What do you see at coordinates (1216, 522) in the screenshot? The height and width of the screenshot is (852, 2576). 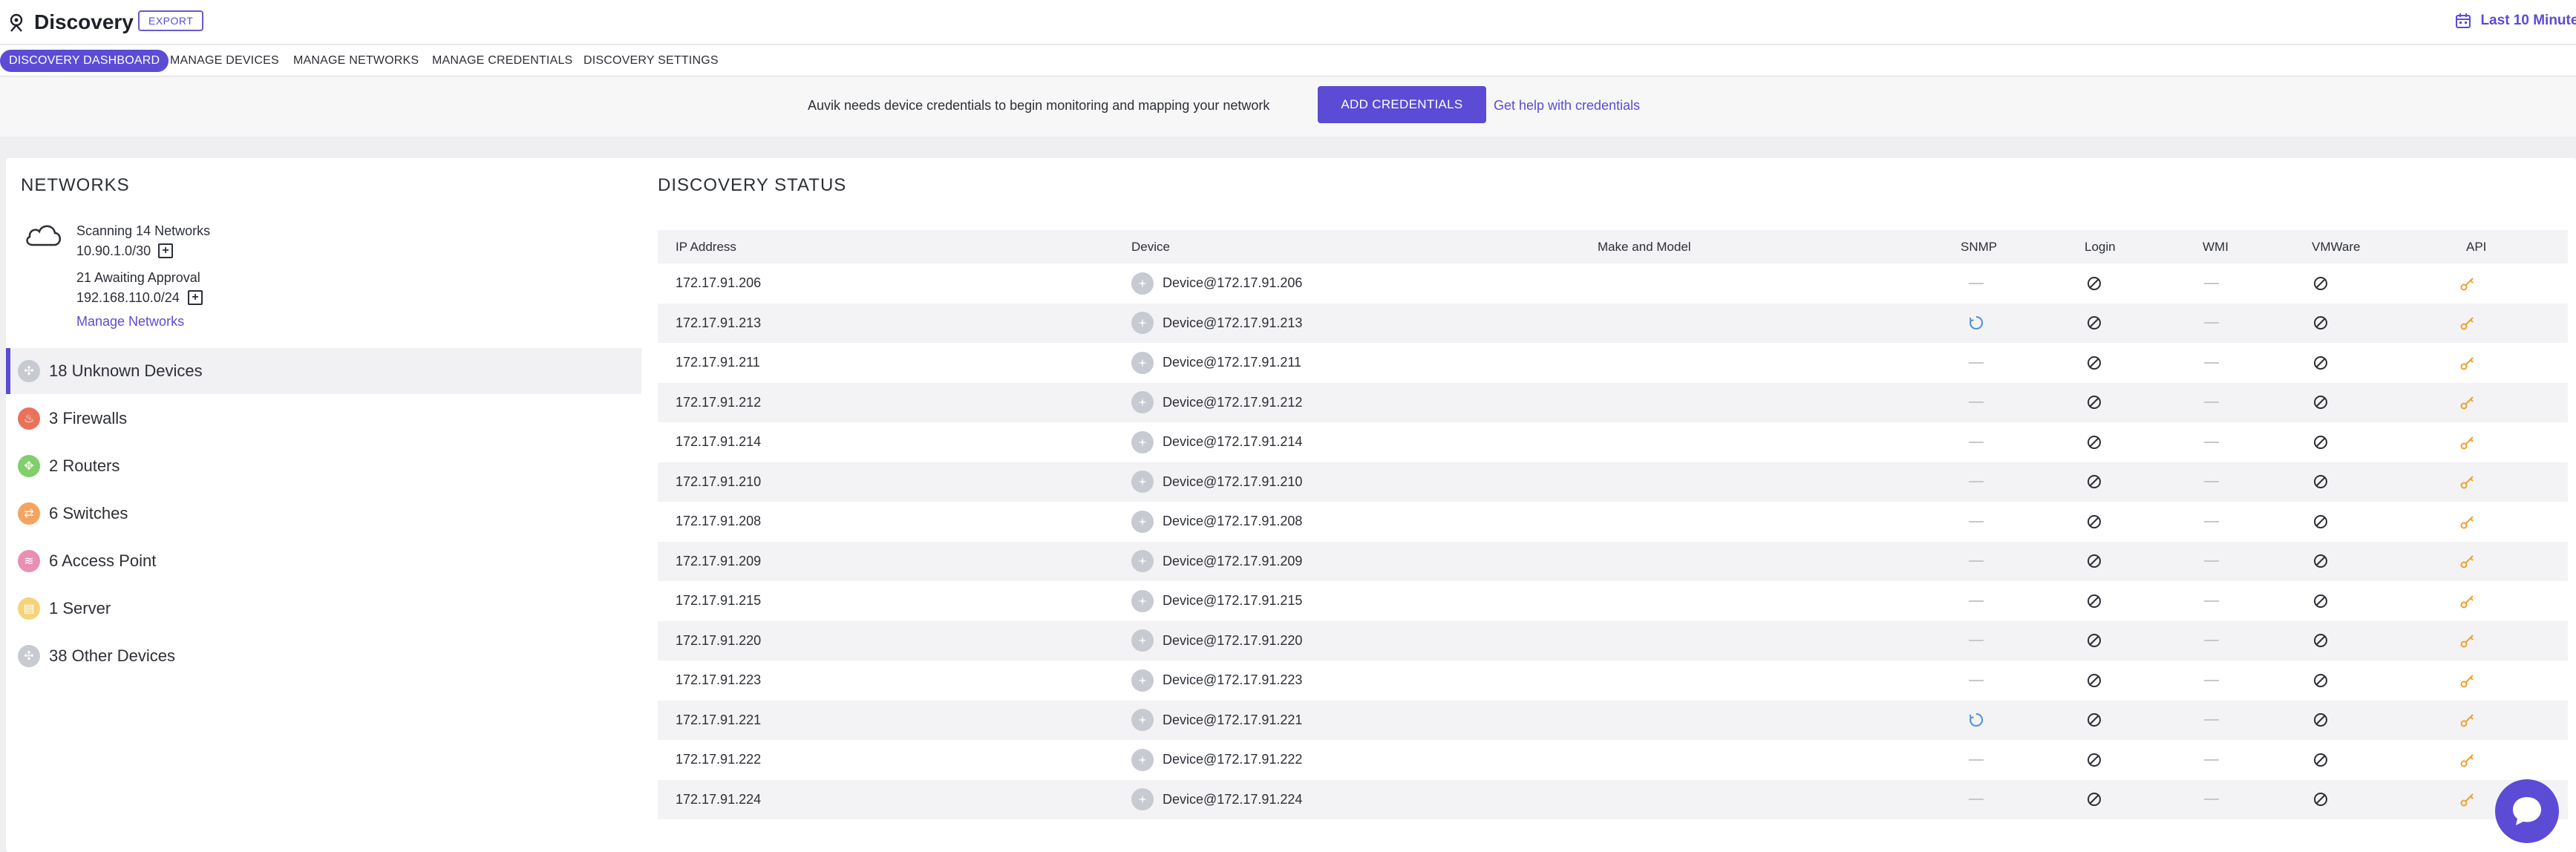 I see `device-cell: Device@172.17.91.208` at bounding box center [1216, 522].